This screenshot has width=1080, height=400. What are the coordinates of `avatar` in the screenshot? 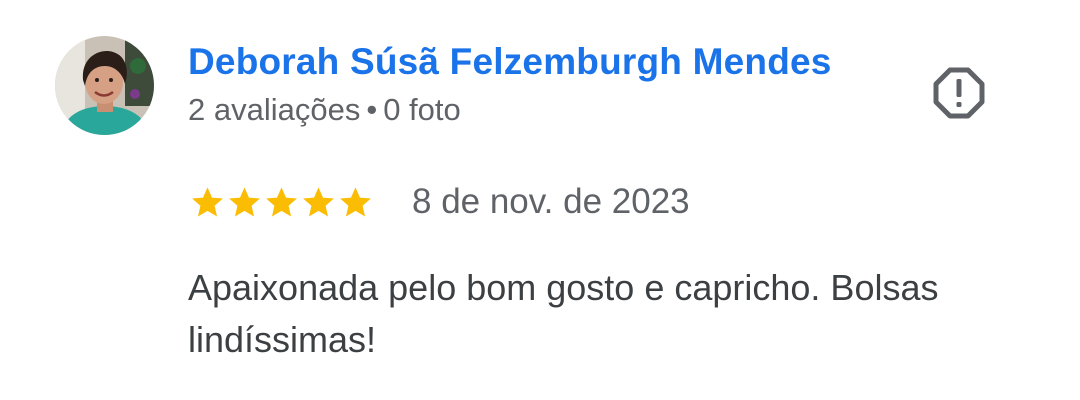 It's located at (104, 85).